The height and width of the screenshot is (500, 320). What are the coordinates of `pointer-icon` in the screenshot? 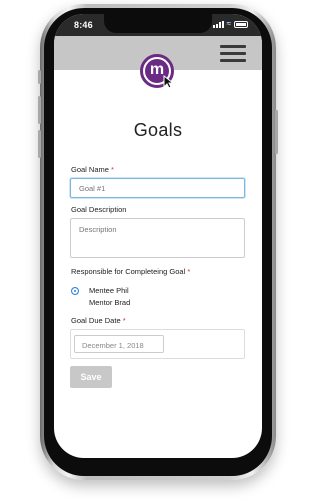 It's located at (169, 82).